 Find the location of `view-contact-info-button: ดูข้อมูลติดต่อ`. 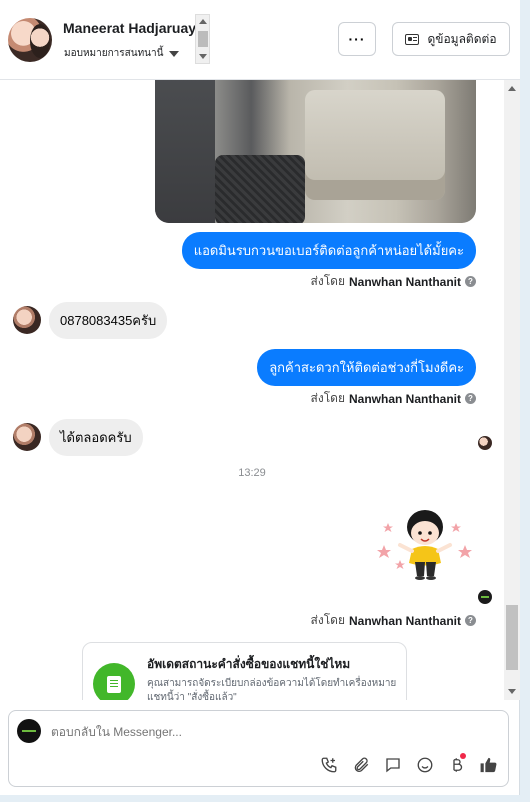

view-contact-info-button: ดูข้อมูลติดต่อ is located at coordinates (451, 39).